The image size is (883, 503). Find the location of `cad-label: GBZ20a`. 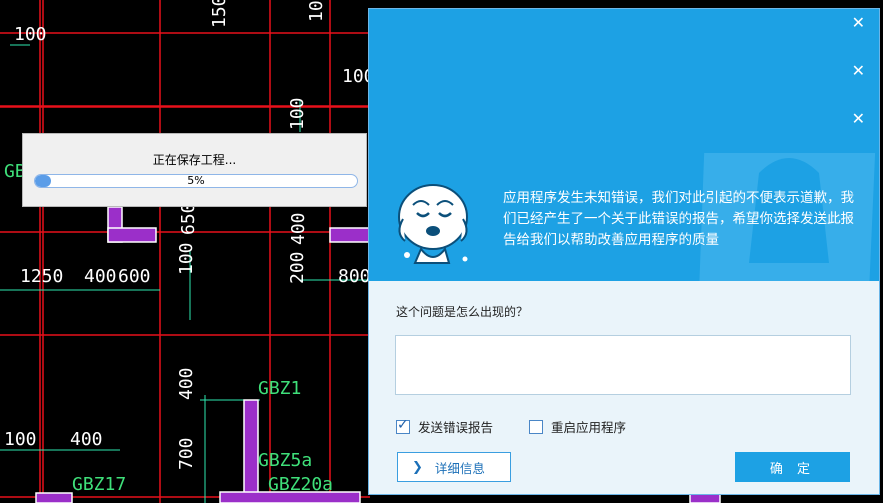

cad-label: GBZ20a is located at coordinates (300, 484).